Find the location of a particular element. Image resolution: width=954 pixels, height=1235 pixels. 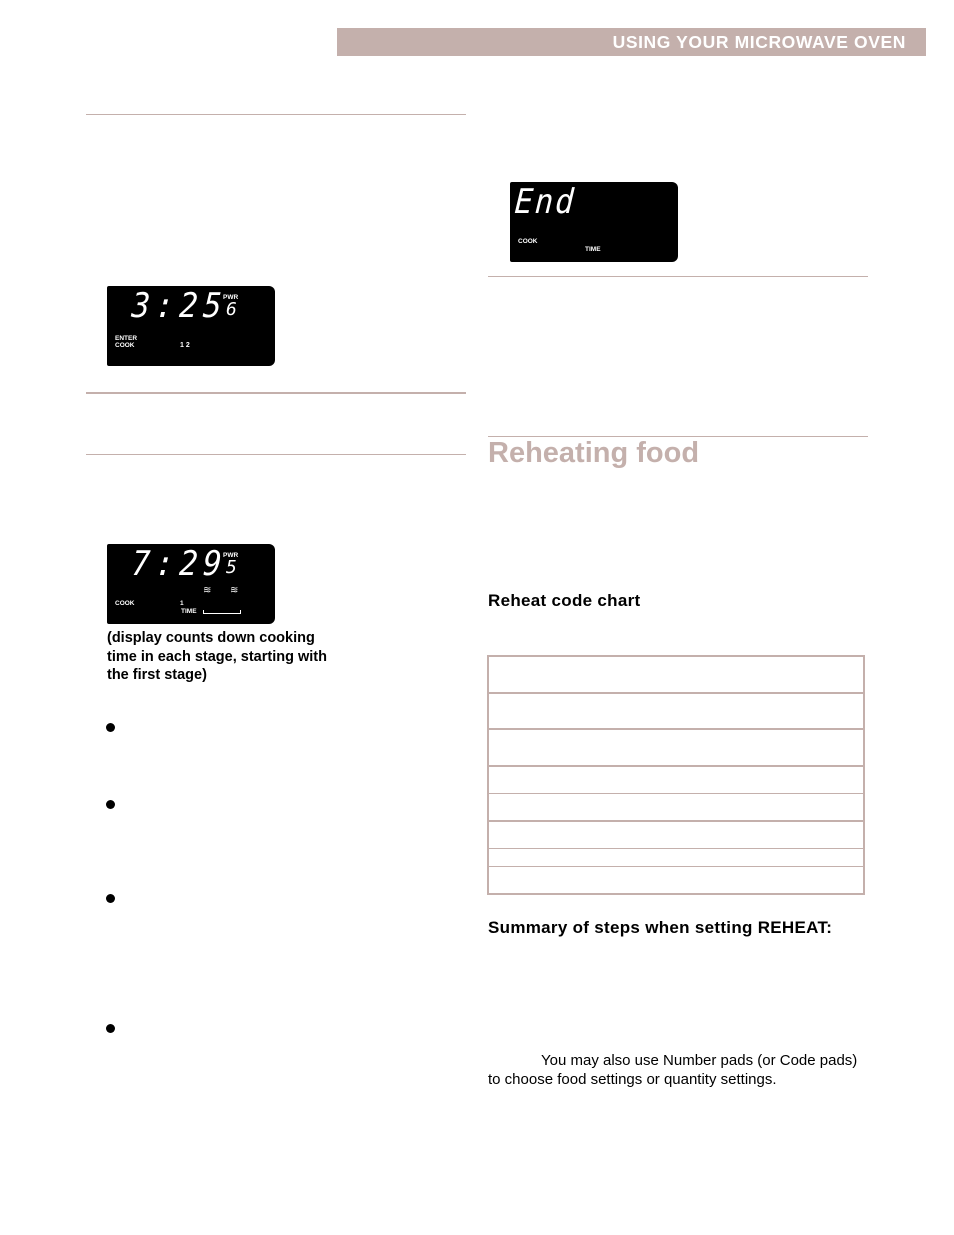

display-power-value: 6 is located at coordinates (231, 309).